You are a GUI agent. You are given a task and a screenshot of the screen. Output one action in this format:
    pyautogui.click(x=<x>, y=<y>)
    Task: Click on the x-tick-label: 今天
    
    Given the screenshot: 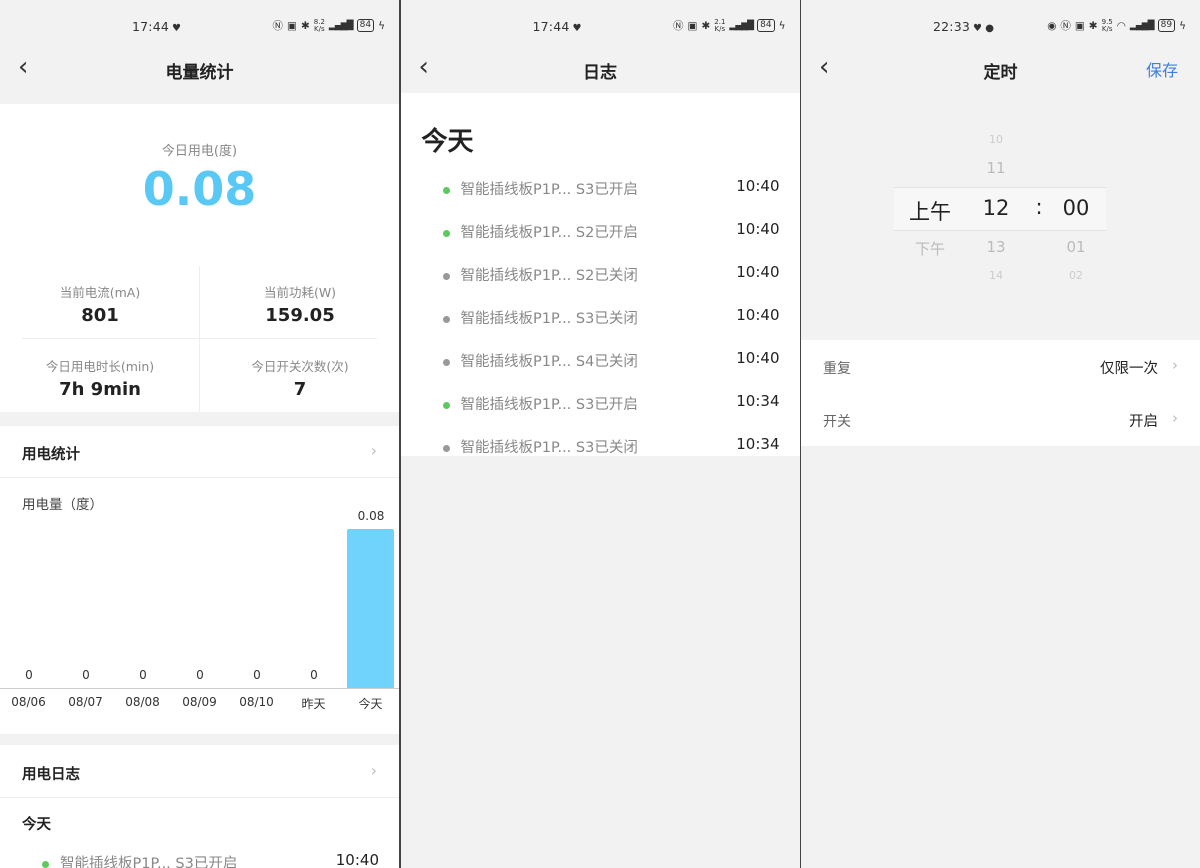 What is the action you would take?
    pyautogui.click(x=370, y=704)
    